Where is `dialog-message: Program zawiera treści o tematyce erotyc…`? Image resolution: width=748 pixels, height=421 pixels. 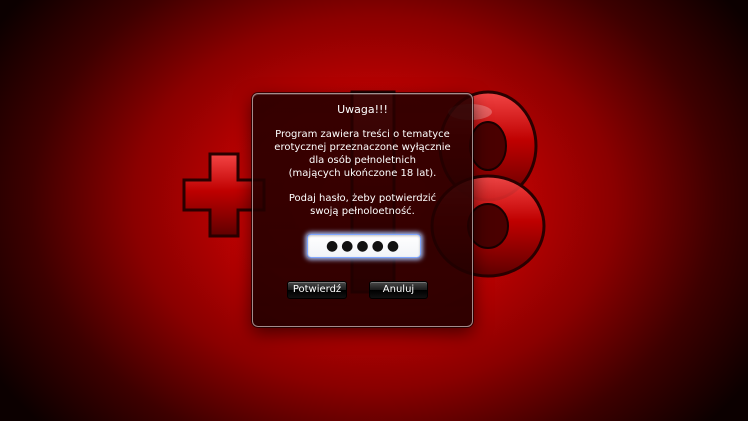
dialog-message: Program zawiera treści o tematyce erotyc… is located at coordinates (362, 154).